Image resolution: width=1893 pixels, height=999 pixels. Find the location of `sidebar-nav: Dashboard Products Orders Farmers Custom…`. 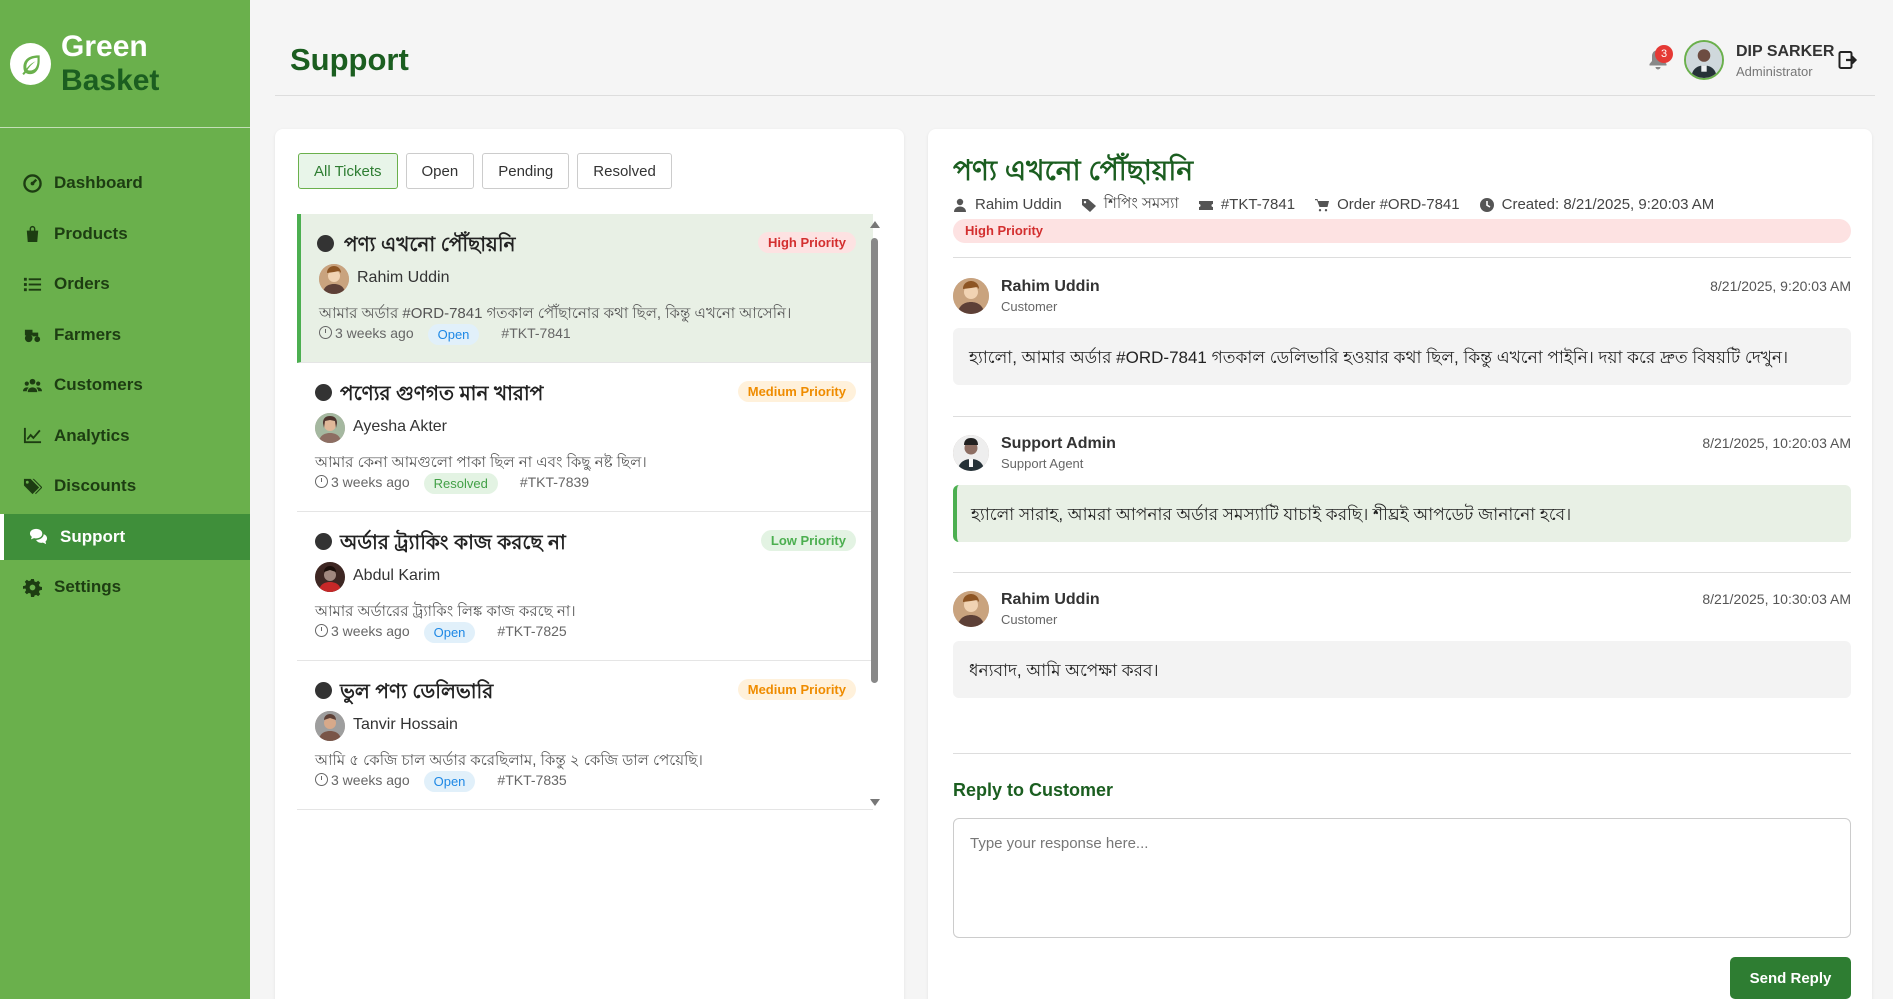

sidebar-nav: Dashboard Products Orders Farmers Custom… is located at coordinates (125, 385).